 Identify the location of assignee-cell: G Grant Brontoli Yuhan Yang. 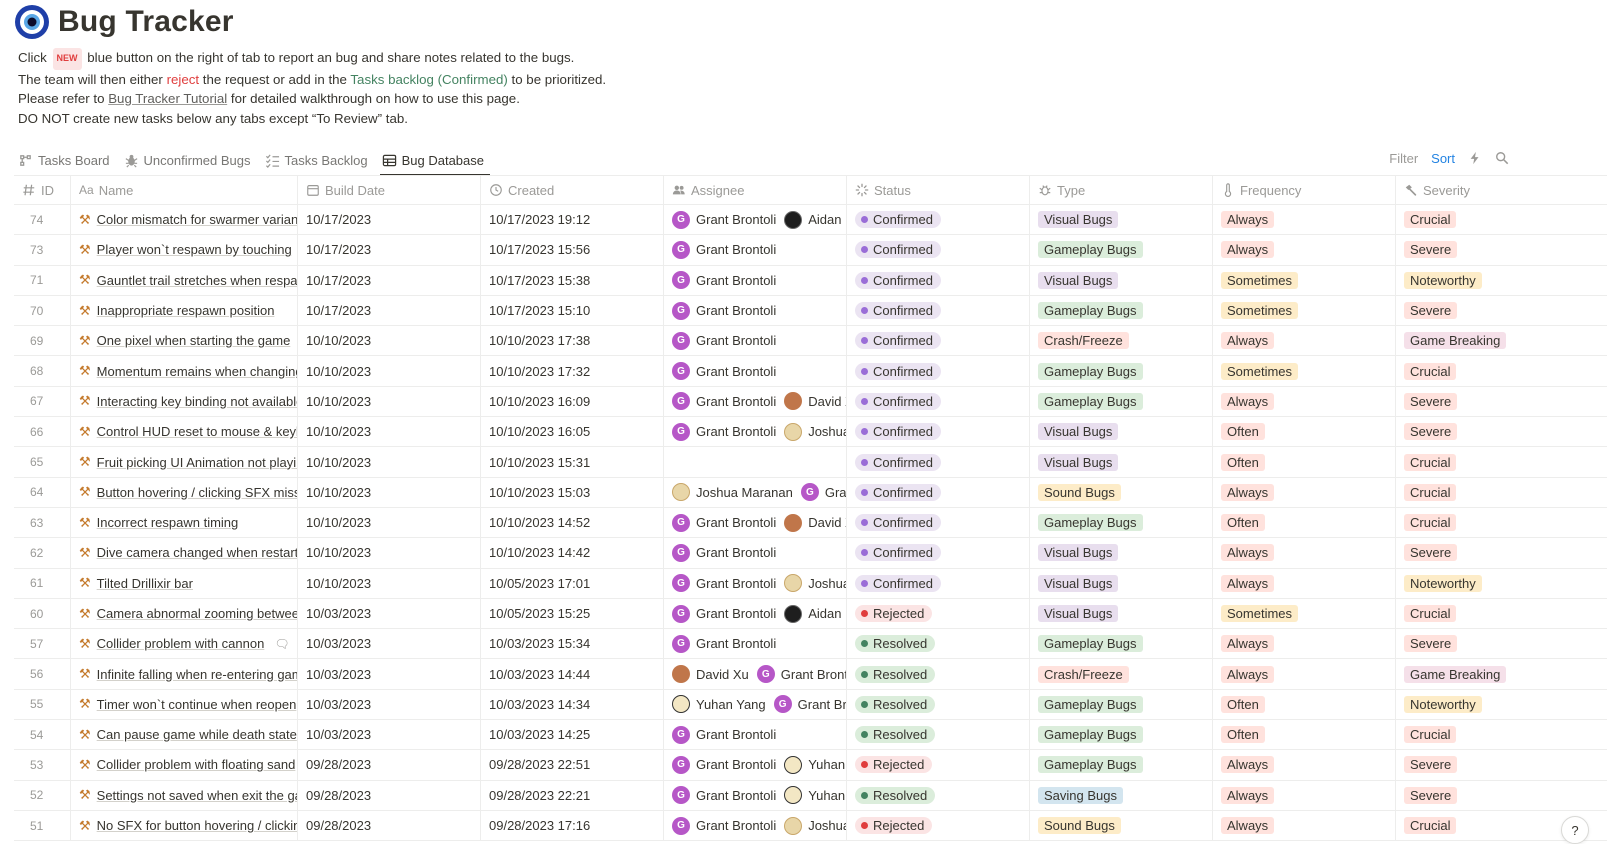
(755, 795).